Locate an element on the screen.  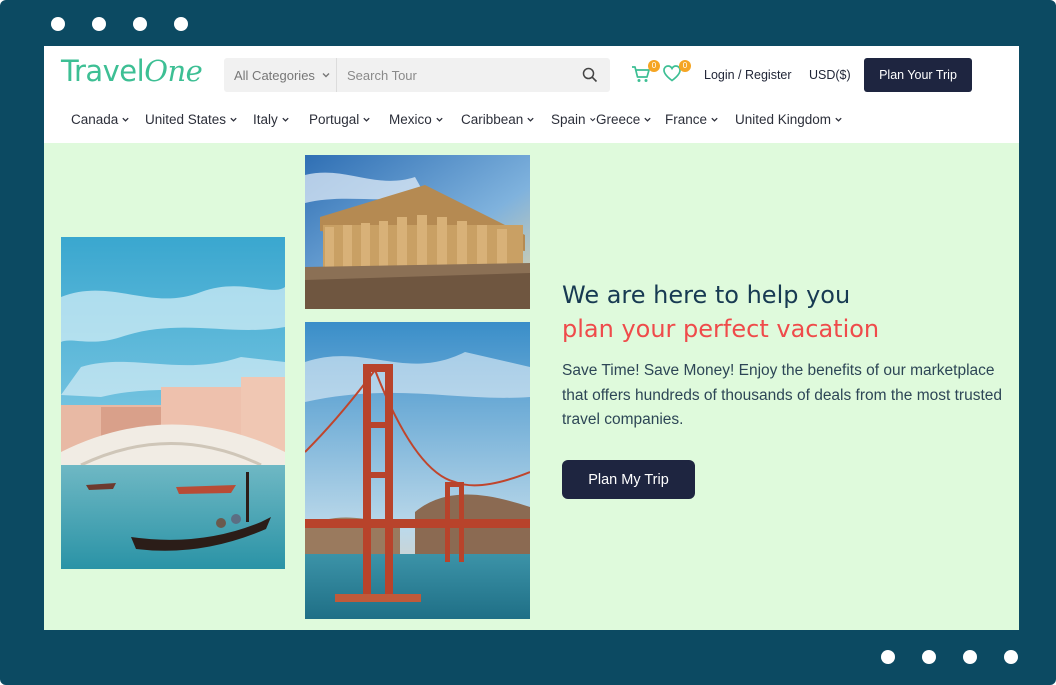
login-register-link: Login / Register is located at coordinates (748, 75).